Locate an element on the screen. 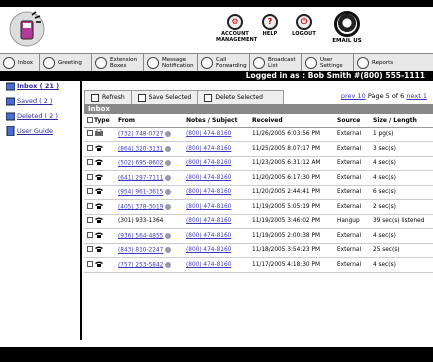  from-link: (732) 748-0727 is located at coordinates (140, 135).